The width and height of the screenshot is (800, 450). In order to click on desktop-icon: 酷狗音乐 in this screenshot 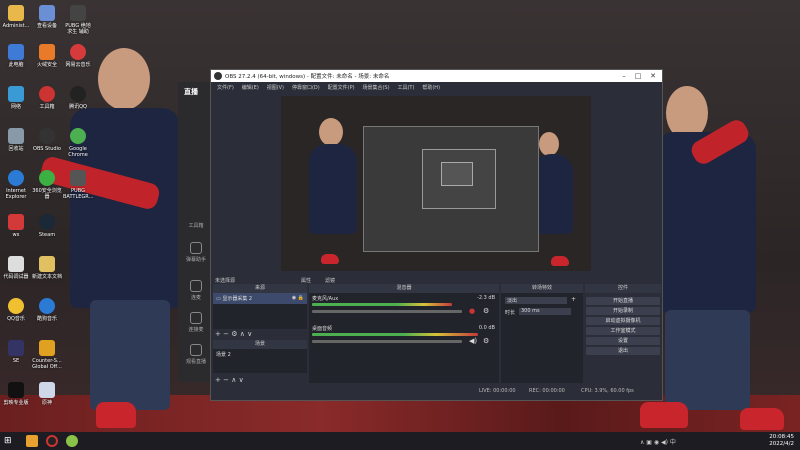, I will do `click(47, 310)`.